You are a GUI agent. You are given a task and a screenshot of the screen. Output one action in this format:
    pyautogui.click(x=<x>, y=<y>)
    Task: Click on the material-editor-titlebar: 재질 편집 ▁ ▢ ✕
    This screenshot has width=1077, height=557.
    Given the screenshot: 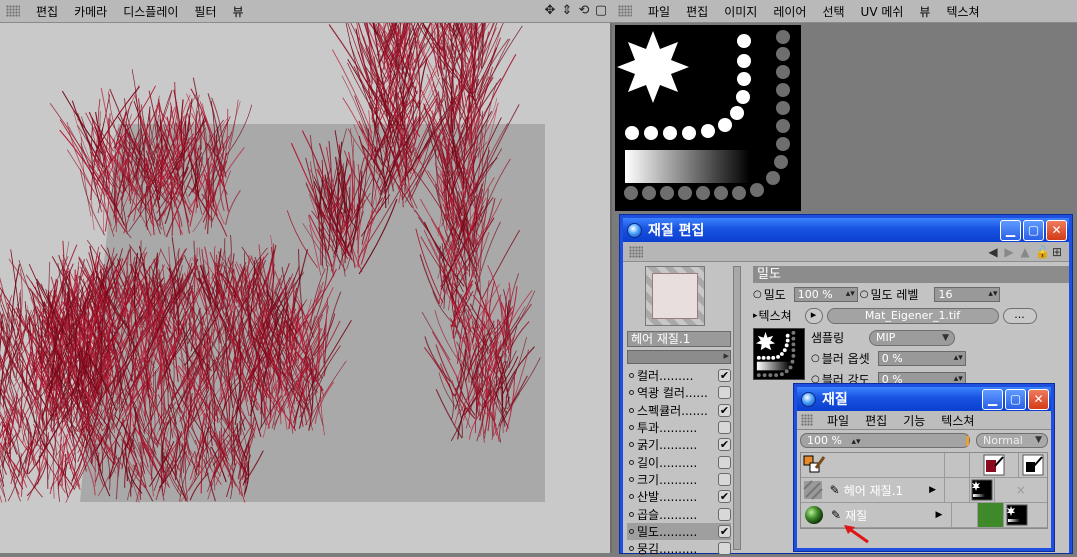 What is the action you would take?
    pyautogui.click(x=846, y=230)
    